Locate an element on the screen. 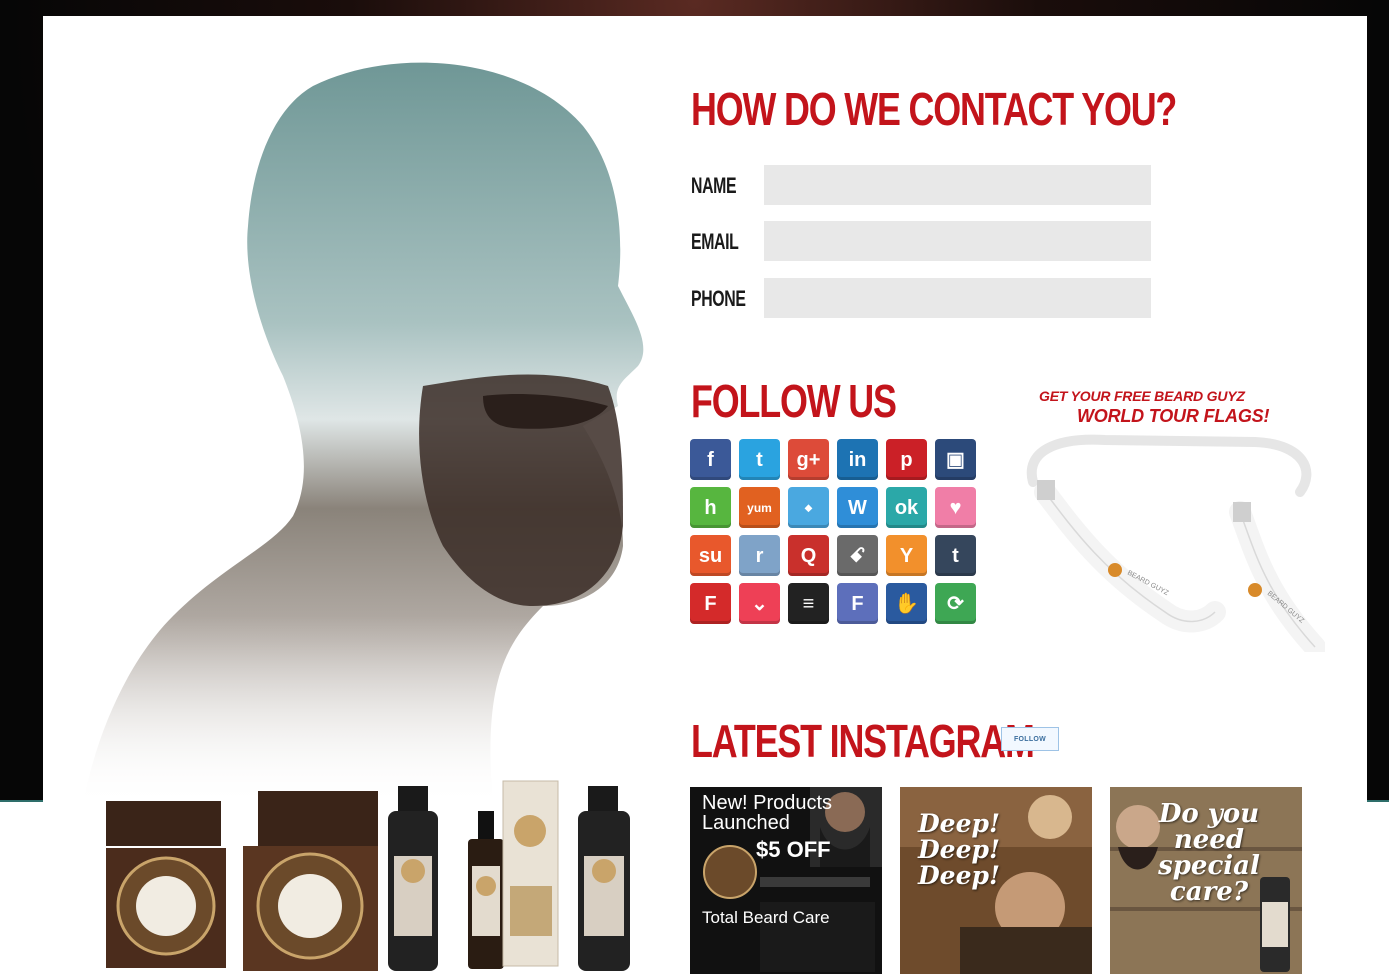  follow-heading: FOLLOW US is located at coordinates (794, 401).